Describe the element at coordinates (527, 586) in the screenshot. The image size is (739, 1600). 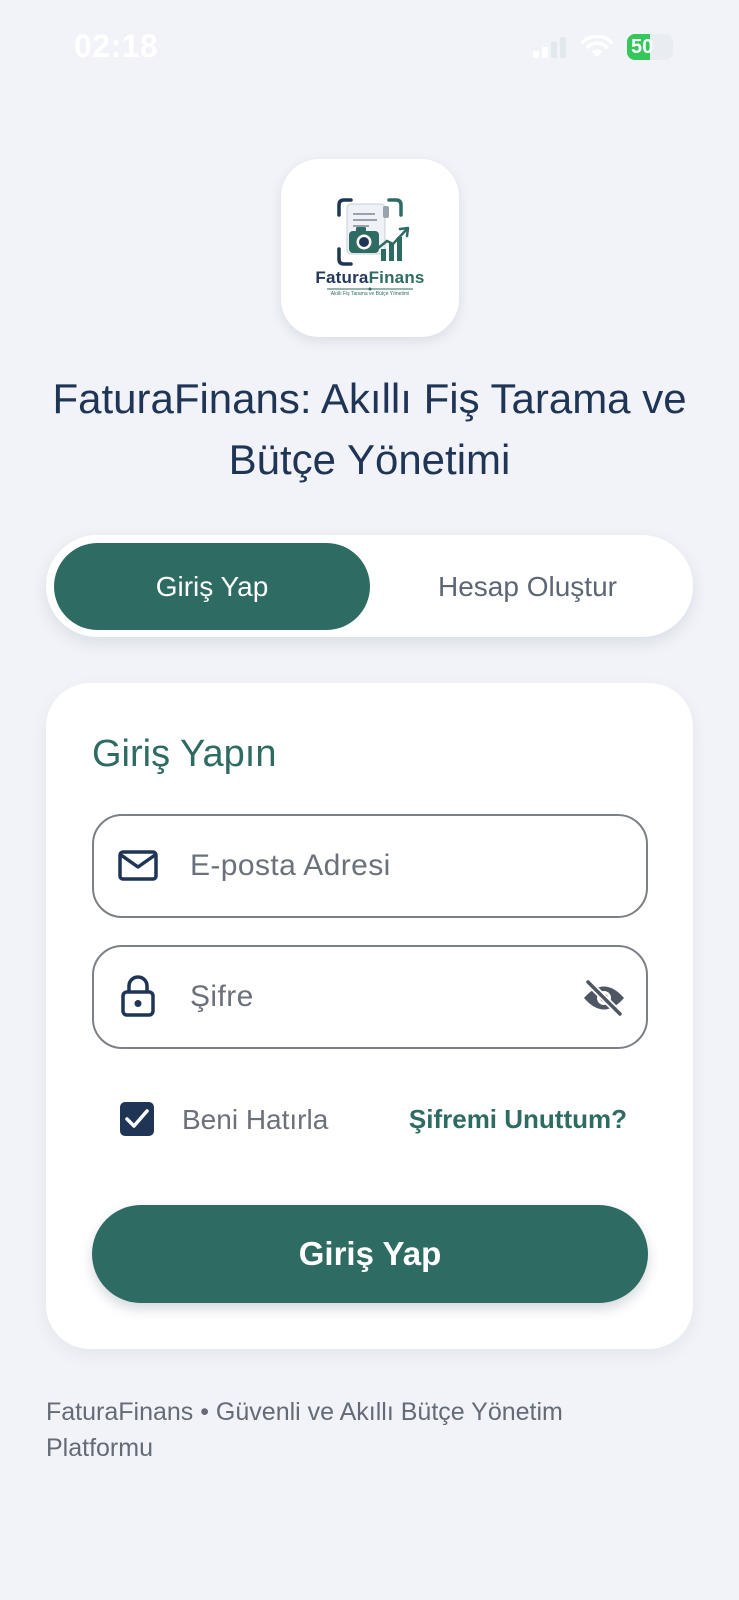
I see `tab-register: Hesap Oluştur` at that location.